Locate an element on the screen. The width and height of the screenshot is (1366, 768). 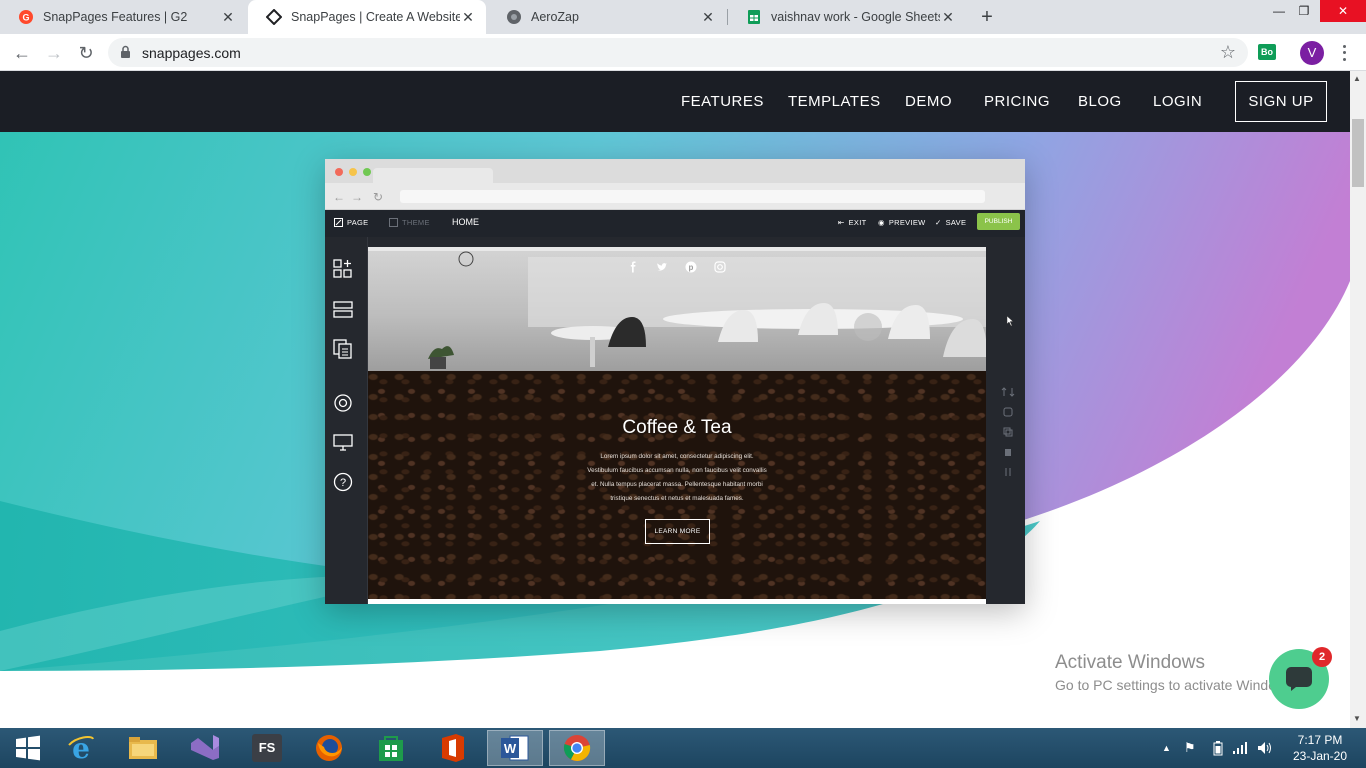
theme-icon is located at coordinates (393, 222).